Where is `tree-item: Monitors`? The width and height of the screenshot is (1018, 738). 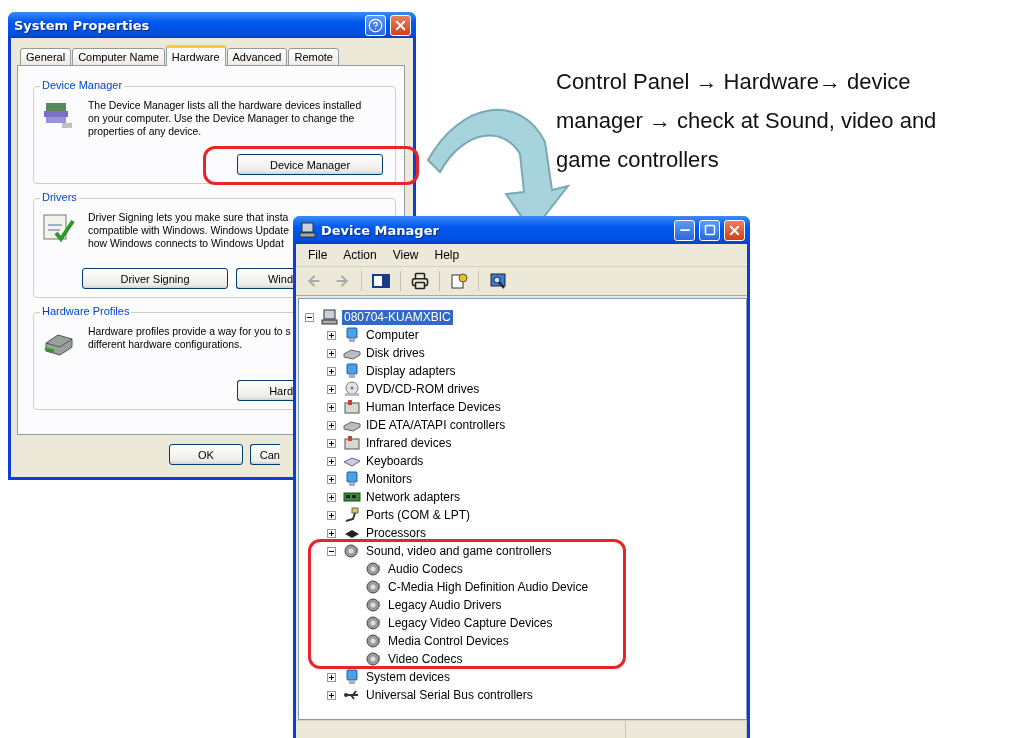 tree-item: Monitors is located at coordinates (389, 479).